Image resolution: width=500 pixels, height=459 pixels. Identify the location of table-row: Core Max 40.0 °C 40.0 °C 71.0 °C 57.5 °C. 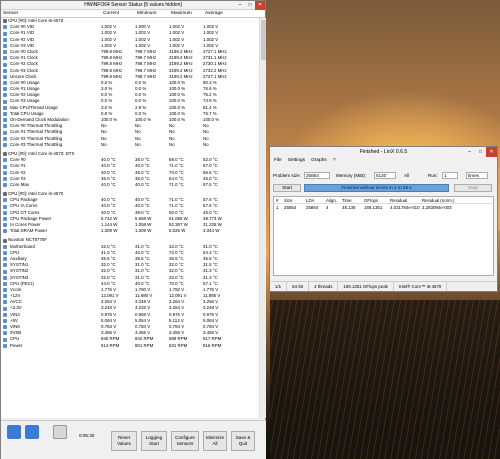
(130, 185).